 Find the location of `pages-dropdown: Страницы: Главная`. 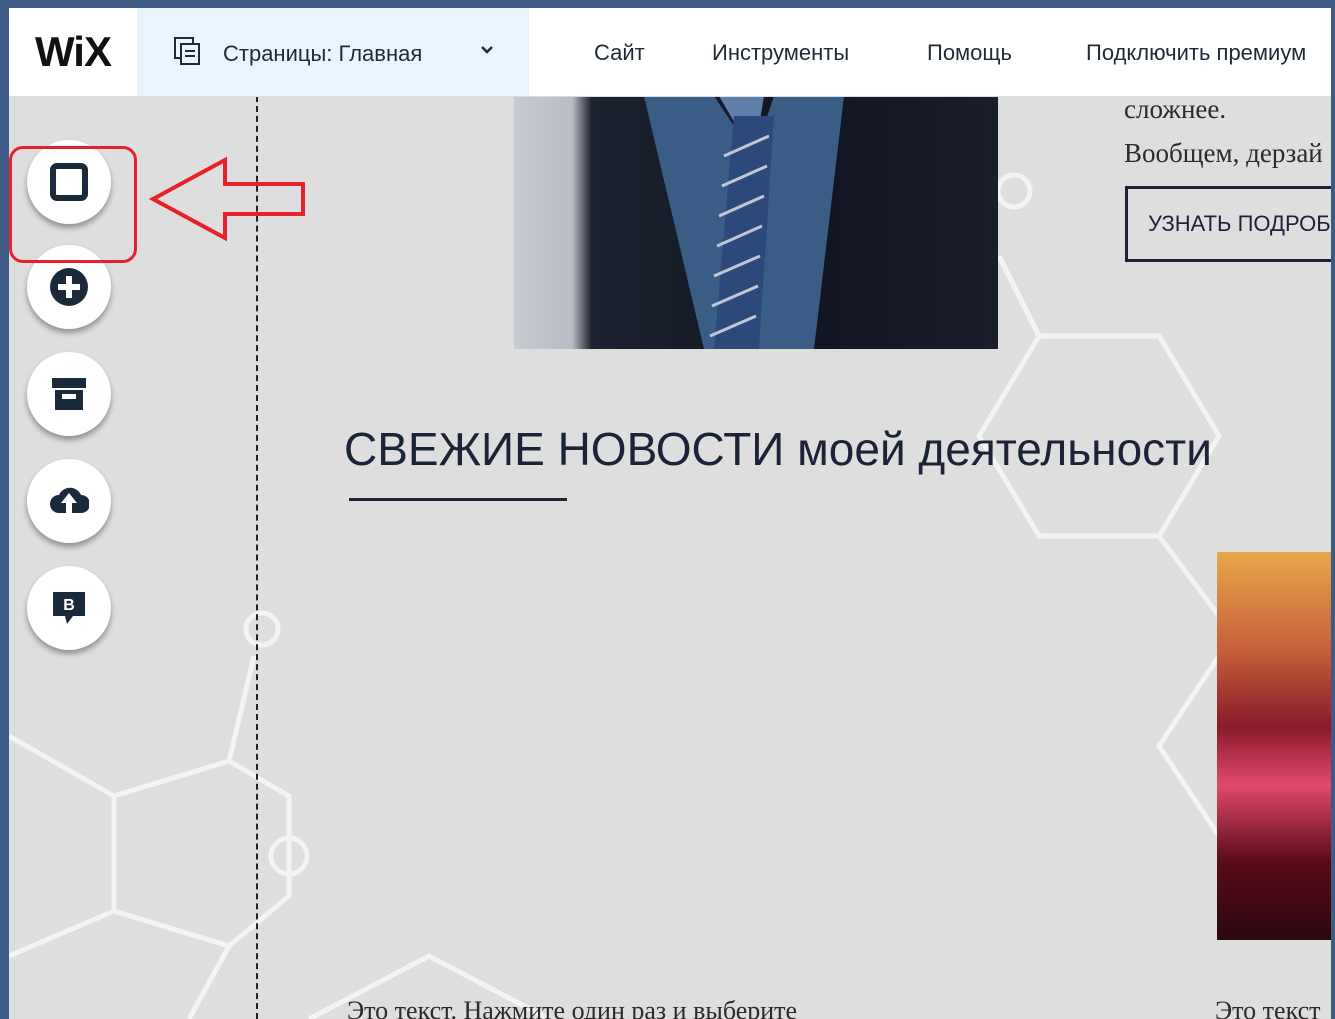

pages-dropdown: Страницы: Главная is located at coordinates (333, 52).